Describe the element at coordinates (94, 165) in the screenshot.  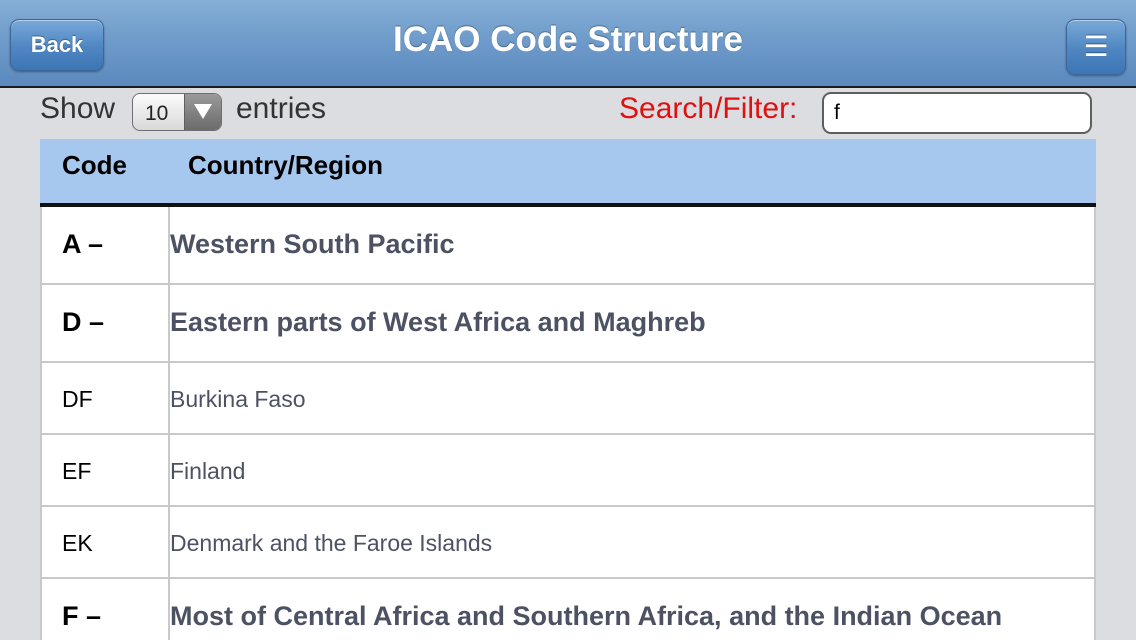
I see `column-header-code: Code` at that location.